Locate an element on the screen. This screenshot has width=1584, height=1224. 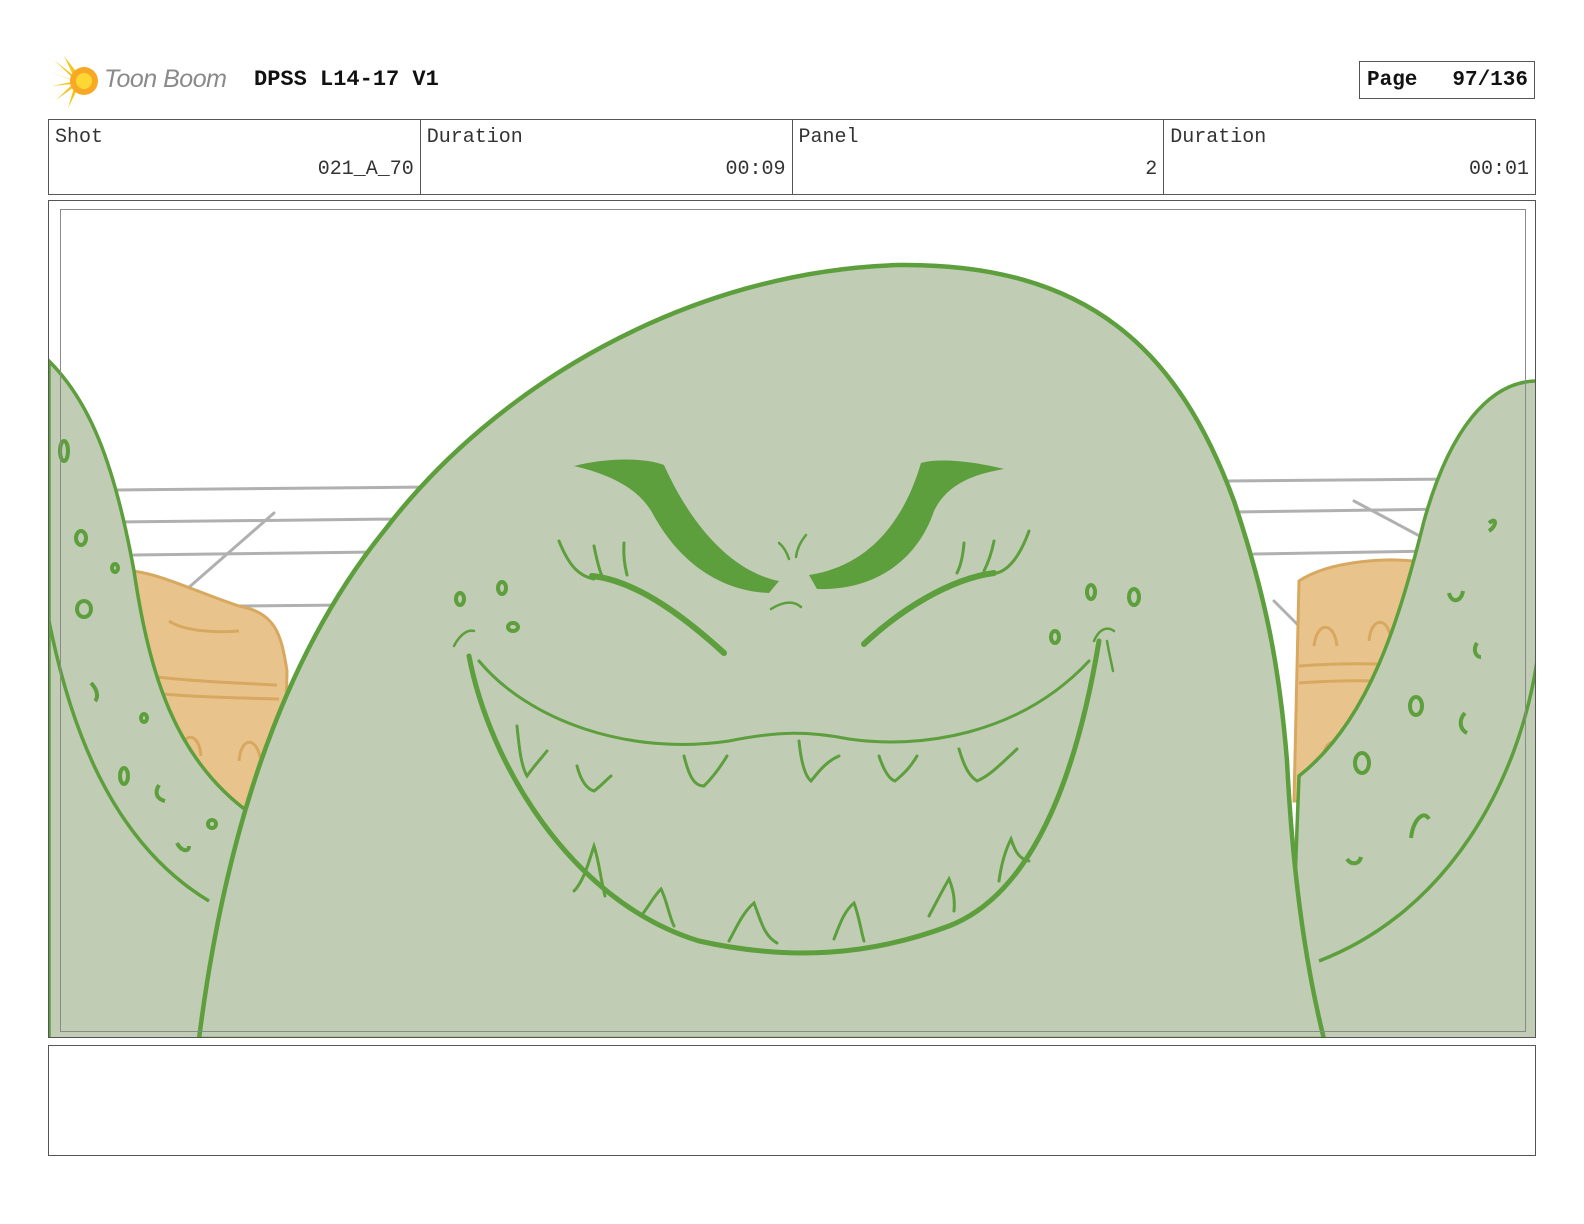
shot-label: Shot is located at coordinates (79, 137).